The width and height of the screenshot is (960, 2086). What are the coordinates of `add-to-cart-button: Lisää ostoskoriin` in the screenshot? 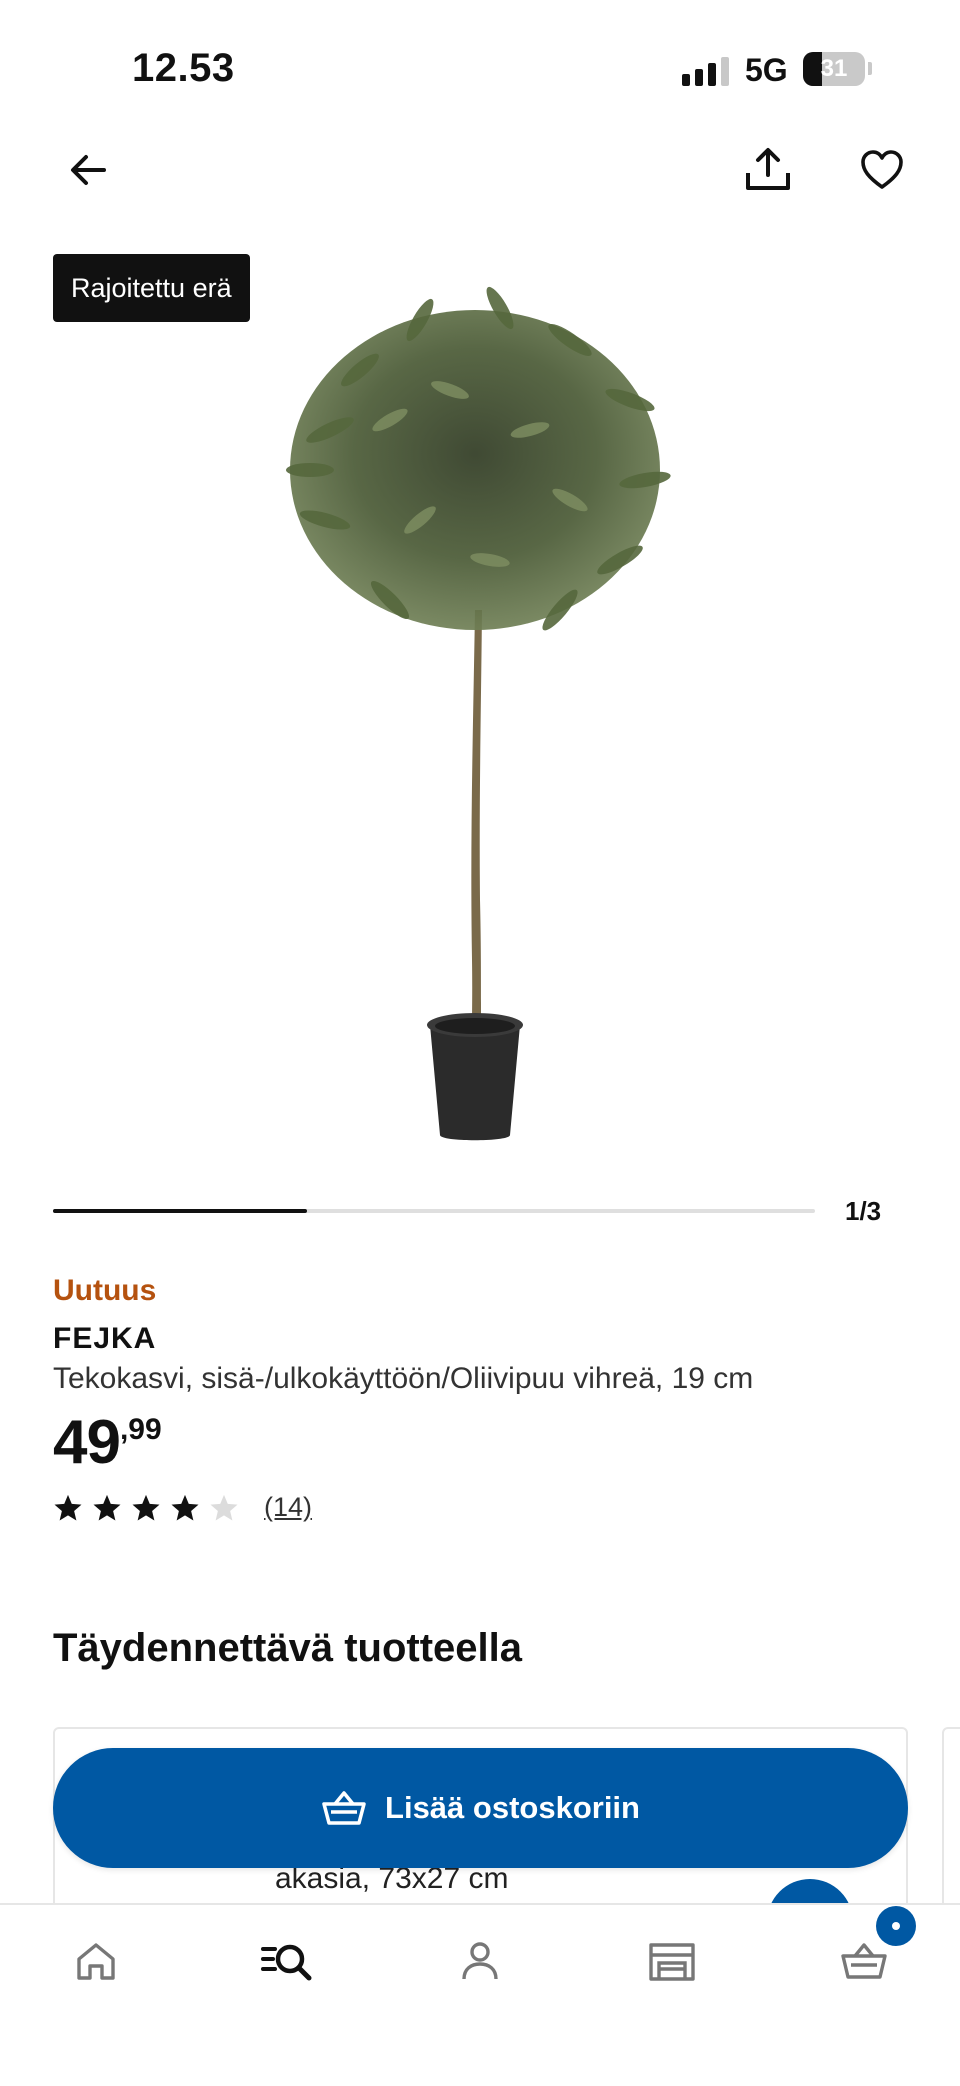 It's located at (480, 1808).